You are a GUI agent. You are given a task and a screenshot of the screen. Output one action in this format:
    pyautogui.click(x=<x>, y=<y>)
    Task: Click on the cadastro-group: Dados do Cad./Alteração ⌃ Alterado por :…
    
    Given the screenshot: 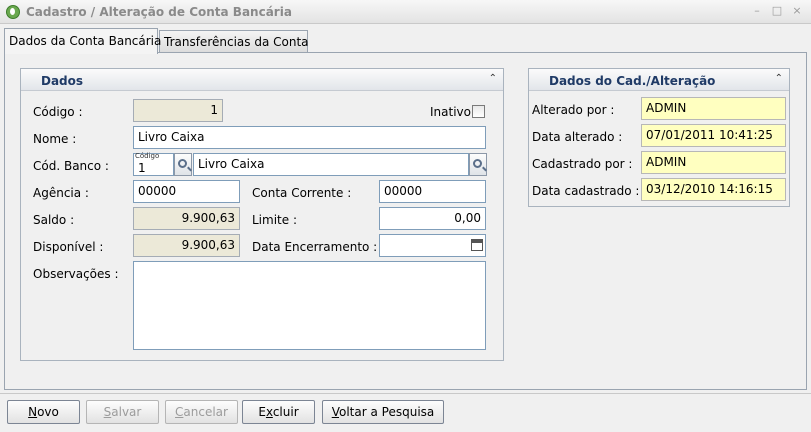 What is the action you would take?
    pyautogui.click(x=659, y=137)
    